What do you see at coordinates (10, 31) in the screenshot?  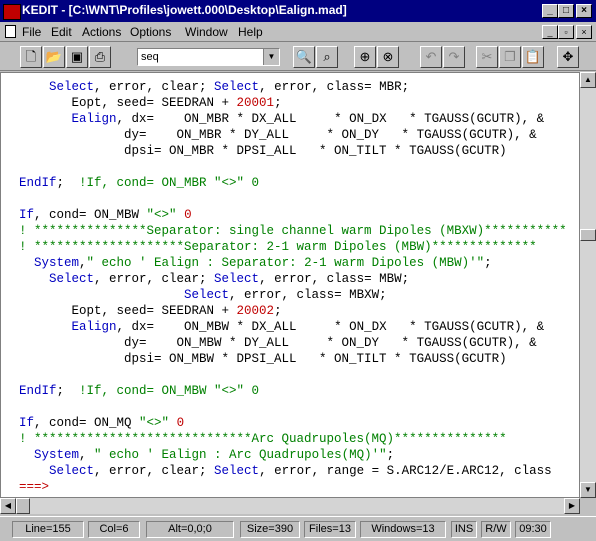 I see `document-icon` at bounding box center [10, 31].